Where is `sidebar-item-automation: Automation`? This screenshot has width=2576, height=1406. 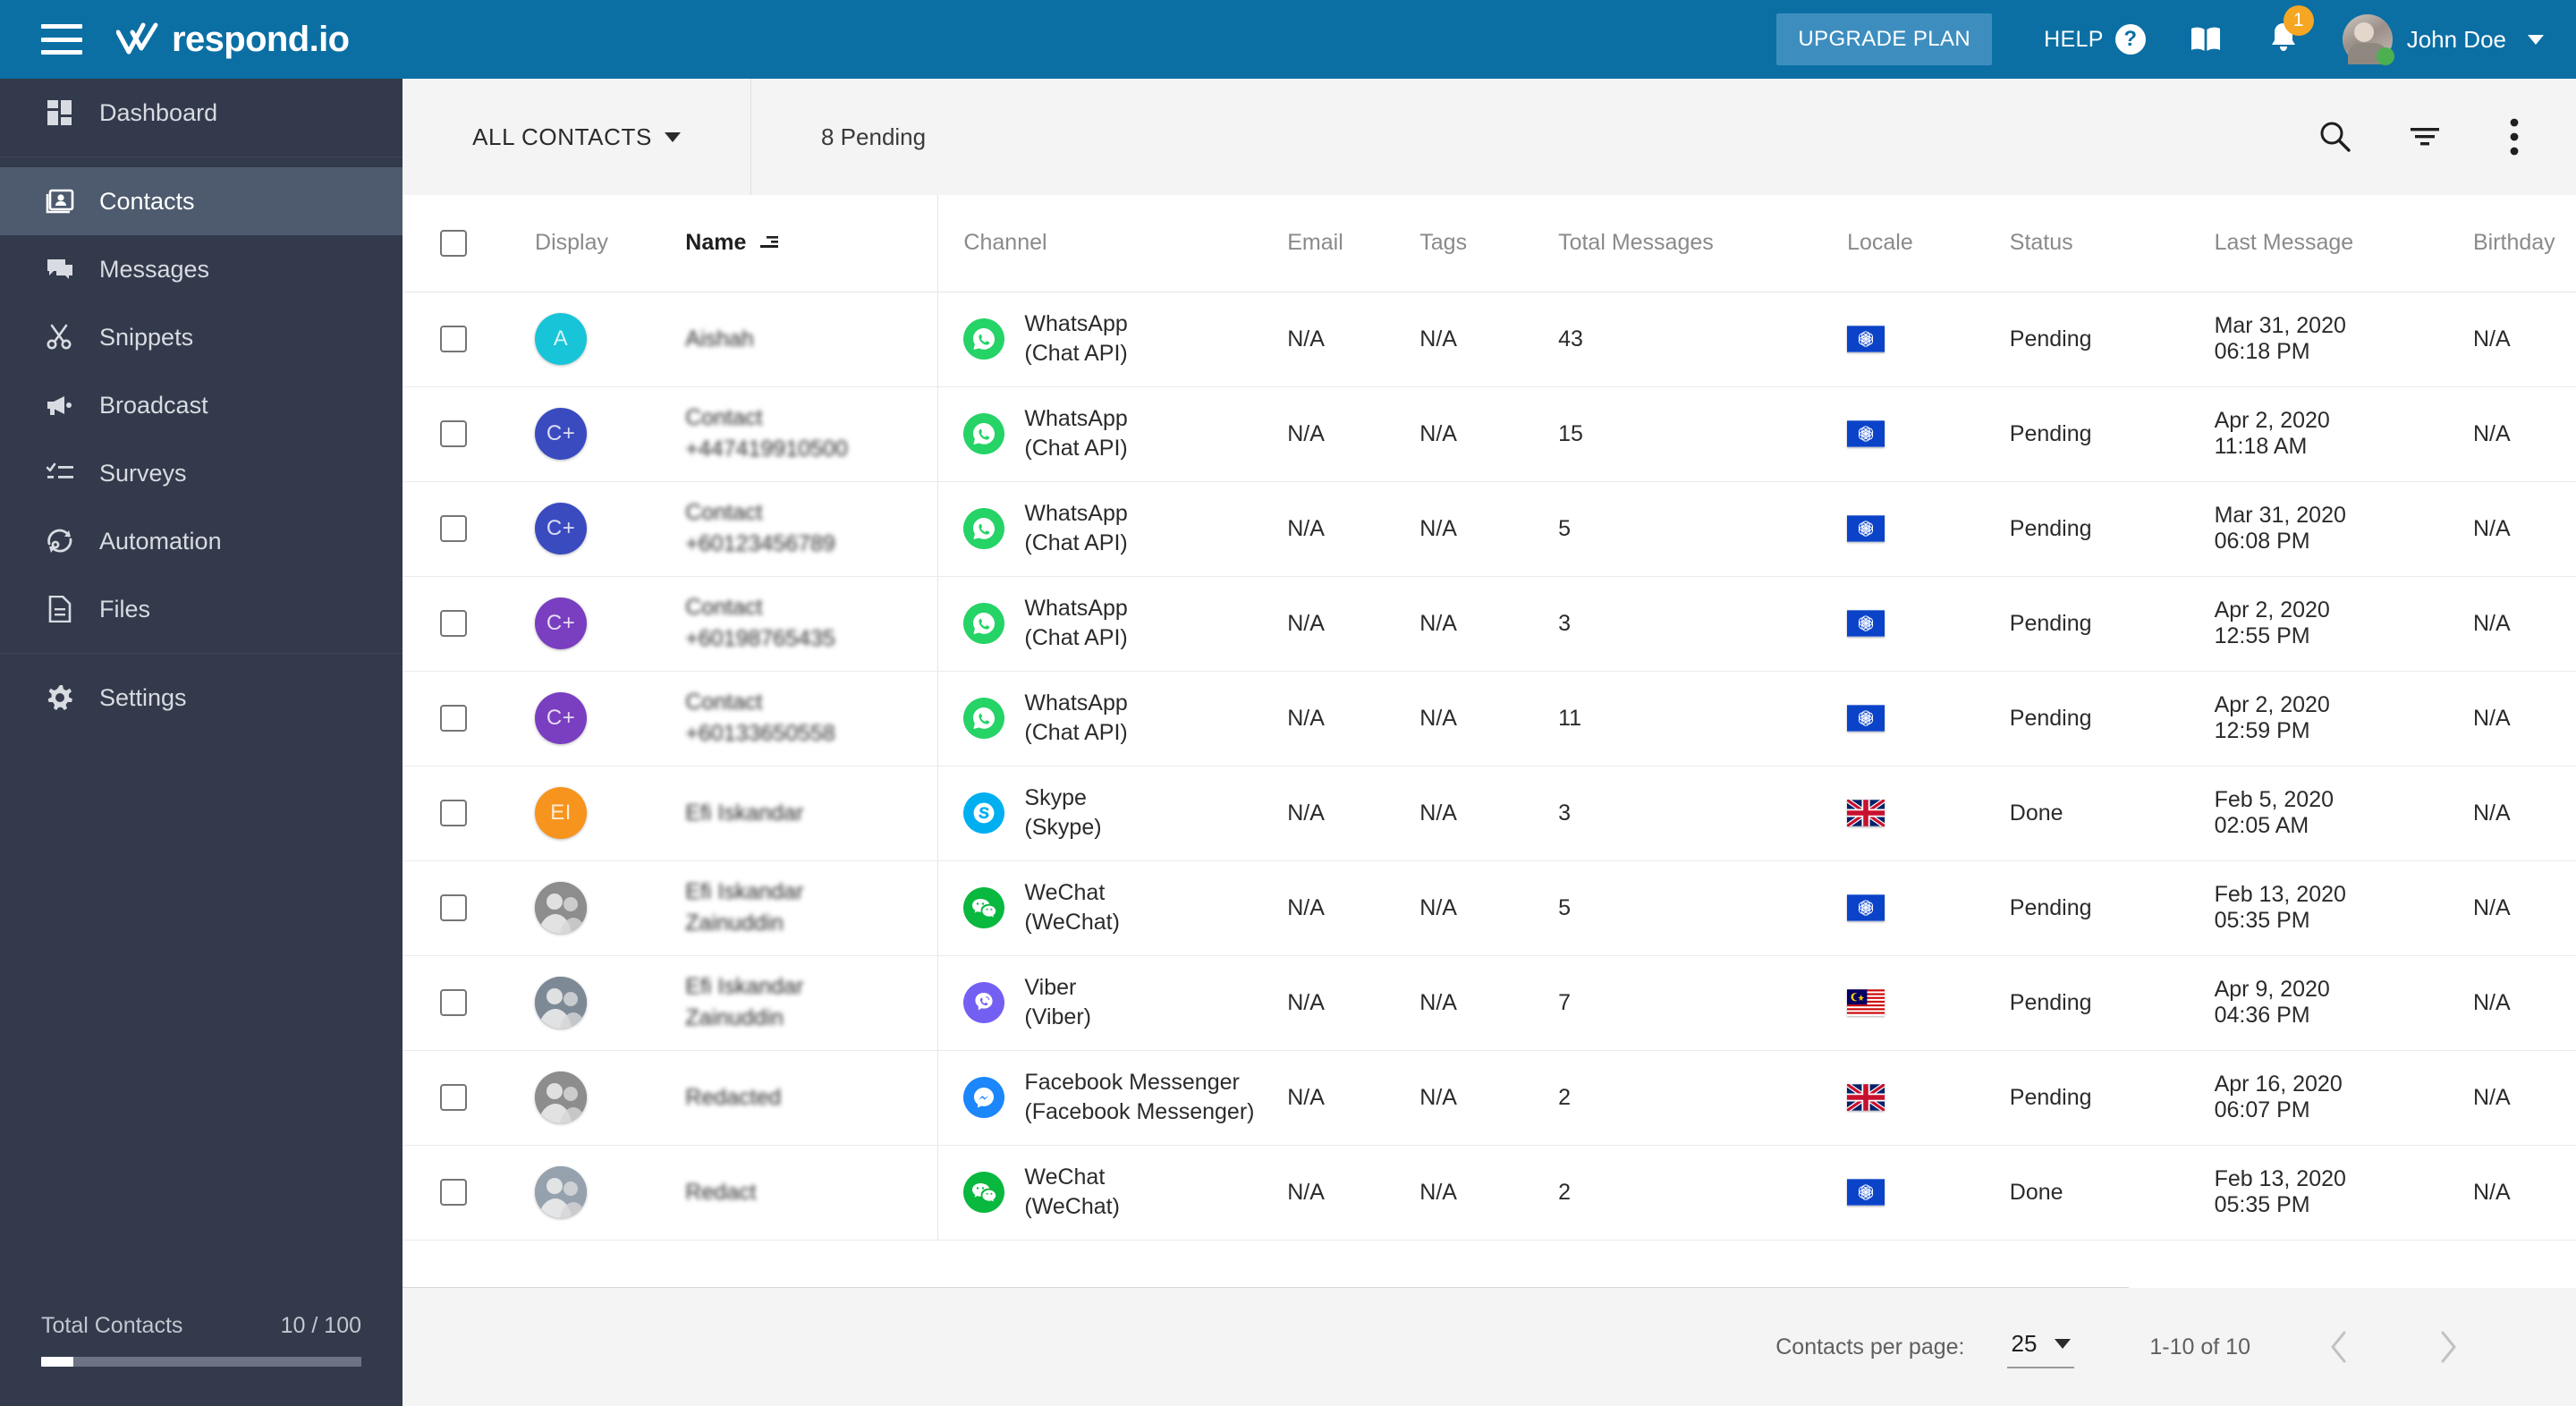
sidebar-item-automation: Automation is located at coordinates (201, 541).